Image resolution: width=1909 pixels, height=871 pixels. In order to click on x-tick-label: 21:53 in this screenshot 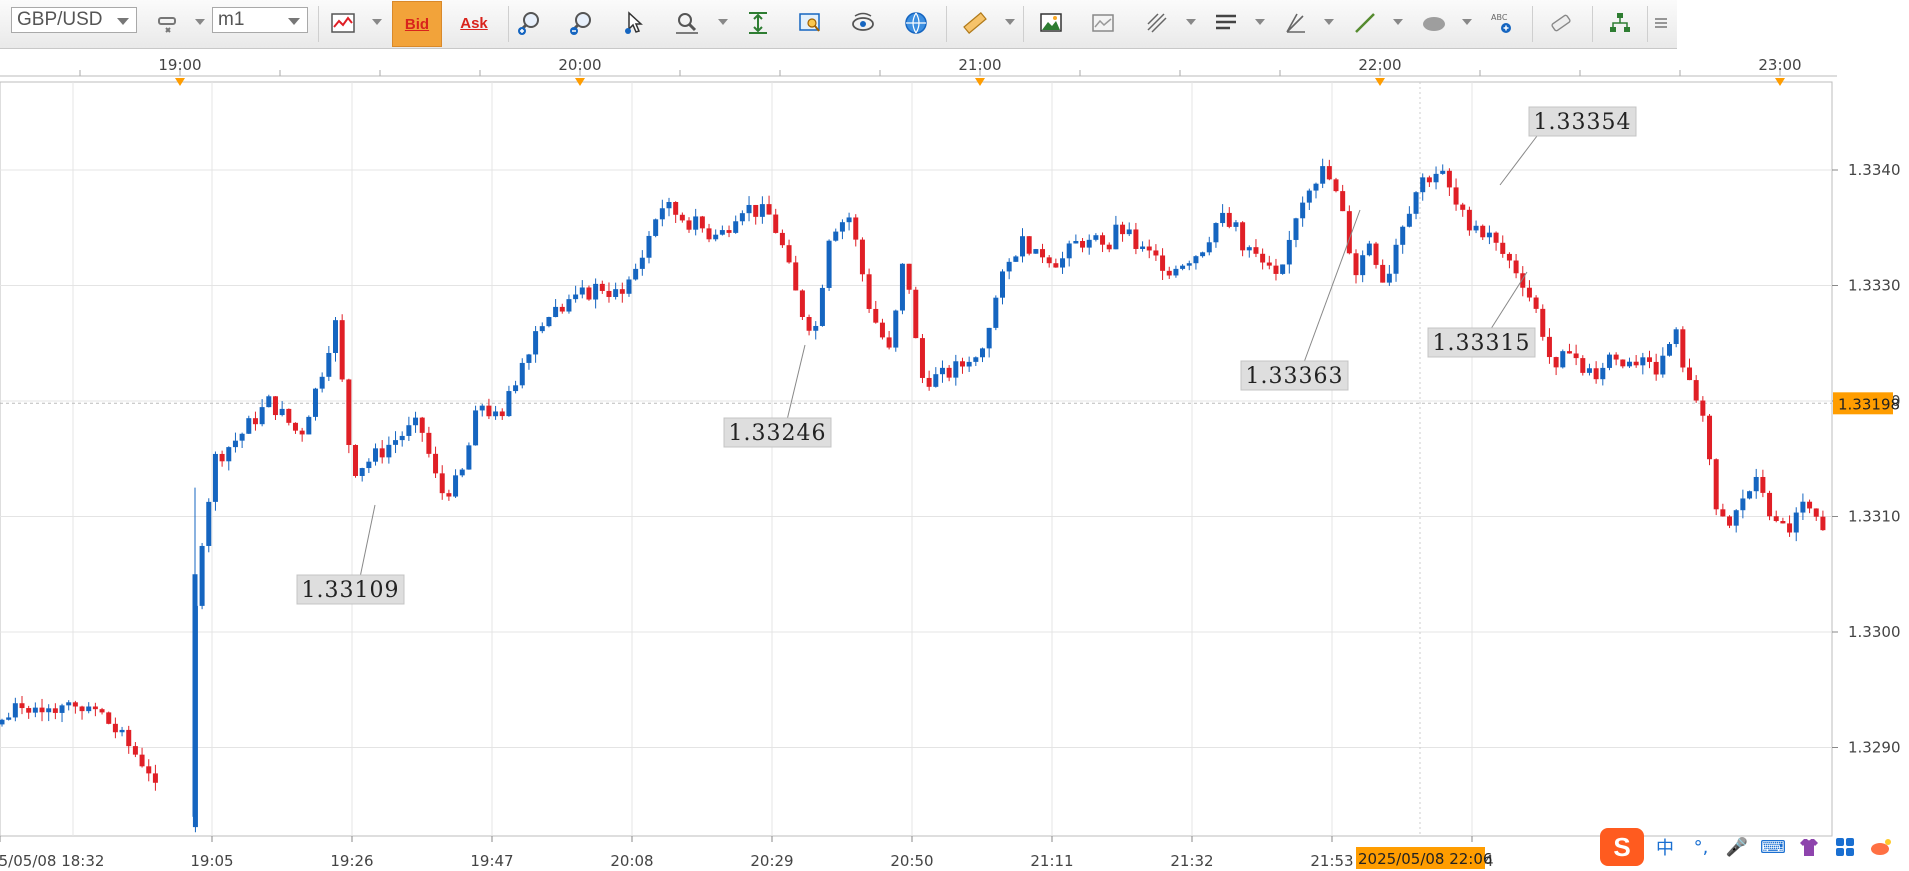, I will do `click(1331, 861)`.